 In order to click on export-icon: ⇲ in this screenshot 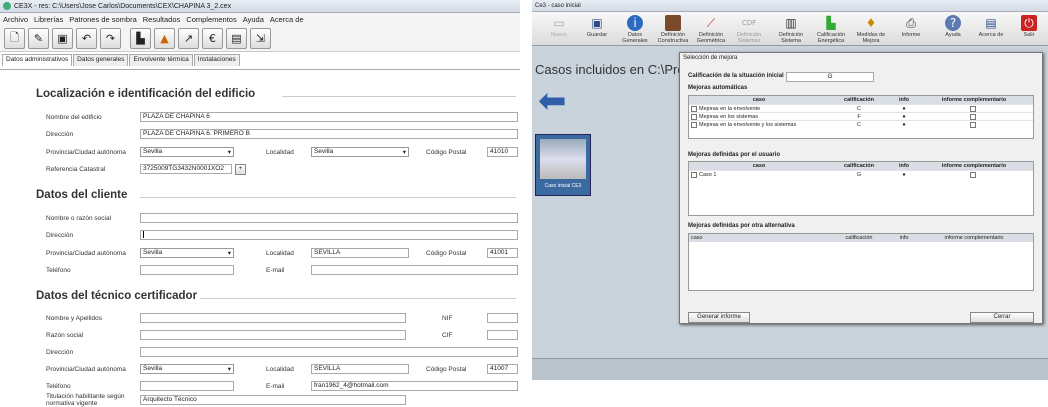, I will do `click(260, 38)`.